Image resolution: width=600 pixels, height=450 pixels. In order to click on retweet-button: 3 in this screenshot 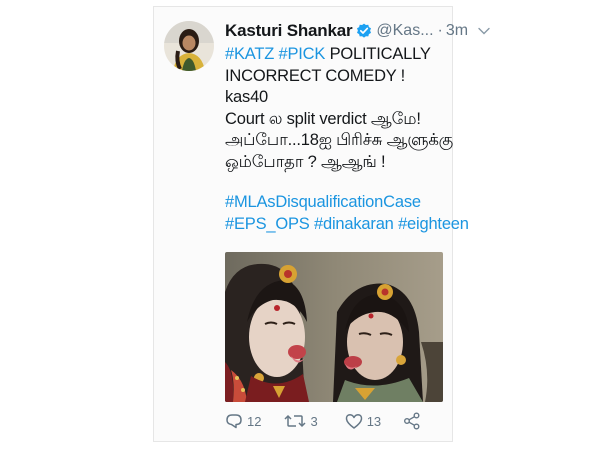, I will do `click(301, 421)`.